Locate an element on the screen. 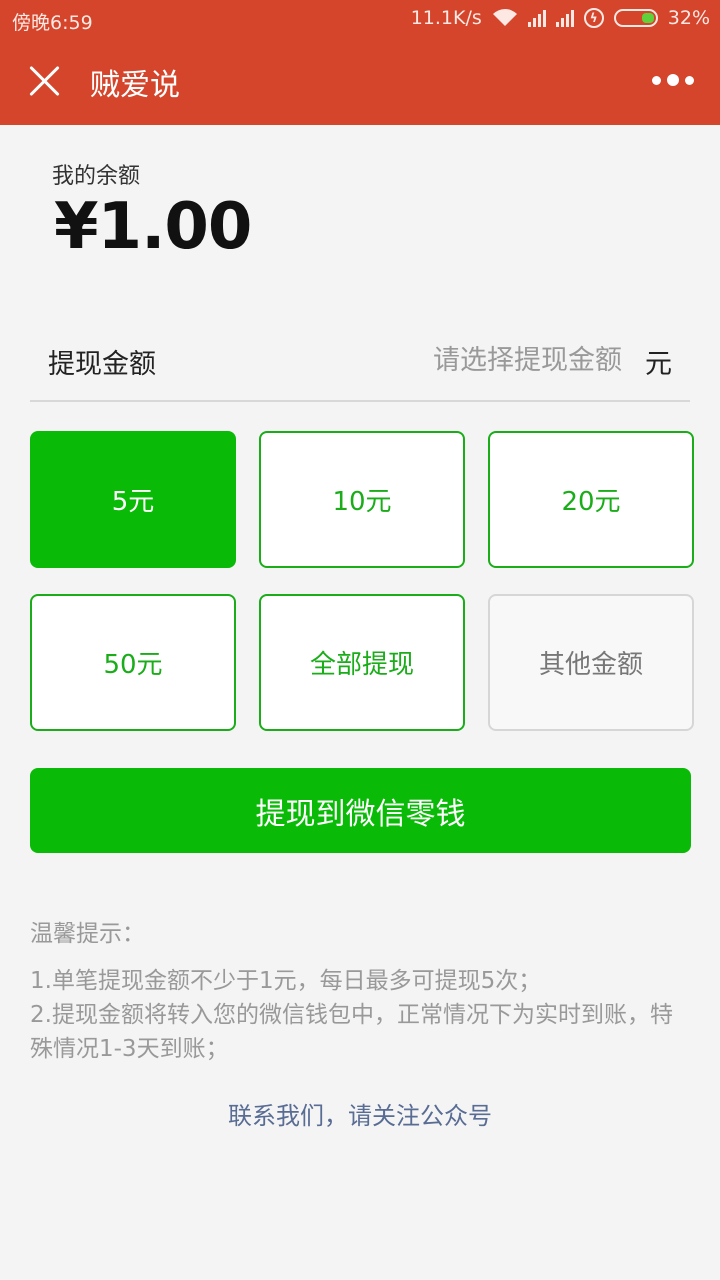 Image resolution: width=720 pixels, height=1280 pixels. withdraw-amount-row: 提现金额 元 is located at coordinates (360, 366).